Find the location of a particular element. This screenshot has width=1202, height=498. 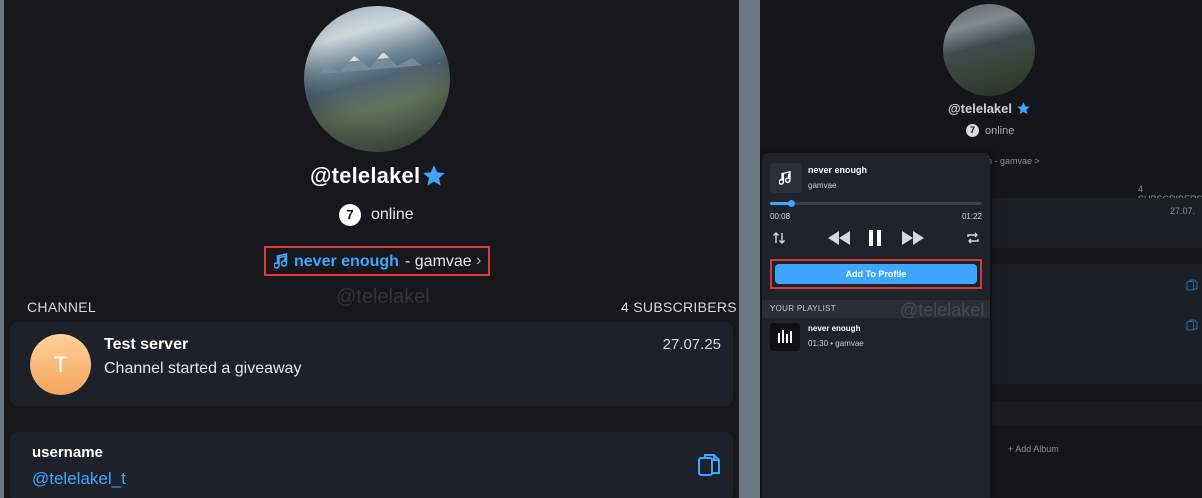

track-artwork is located at coordinates (786, 178).